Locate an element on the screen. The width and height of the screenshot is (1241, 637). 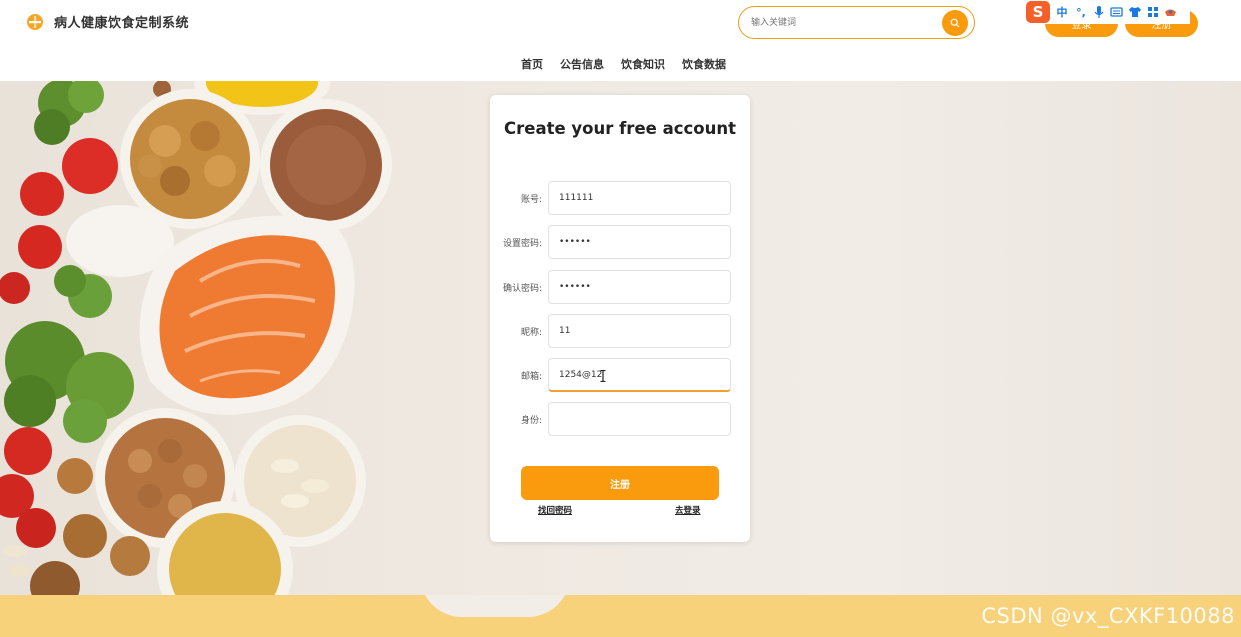
search-button is located at coordinates (955, 23).